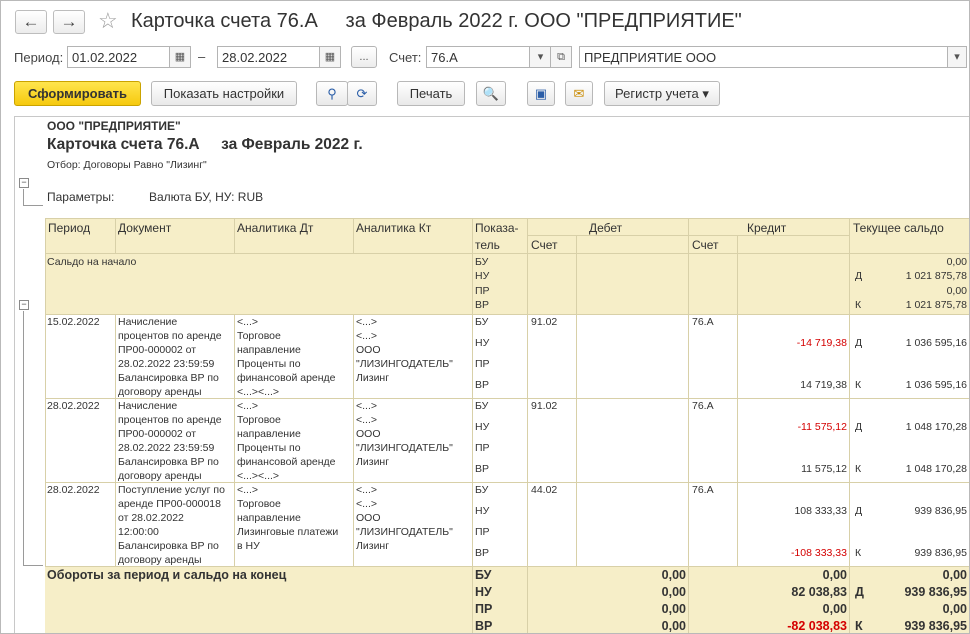  I want to click on arrow-left-icon: ←, so click(31, 21).